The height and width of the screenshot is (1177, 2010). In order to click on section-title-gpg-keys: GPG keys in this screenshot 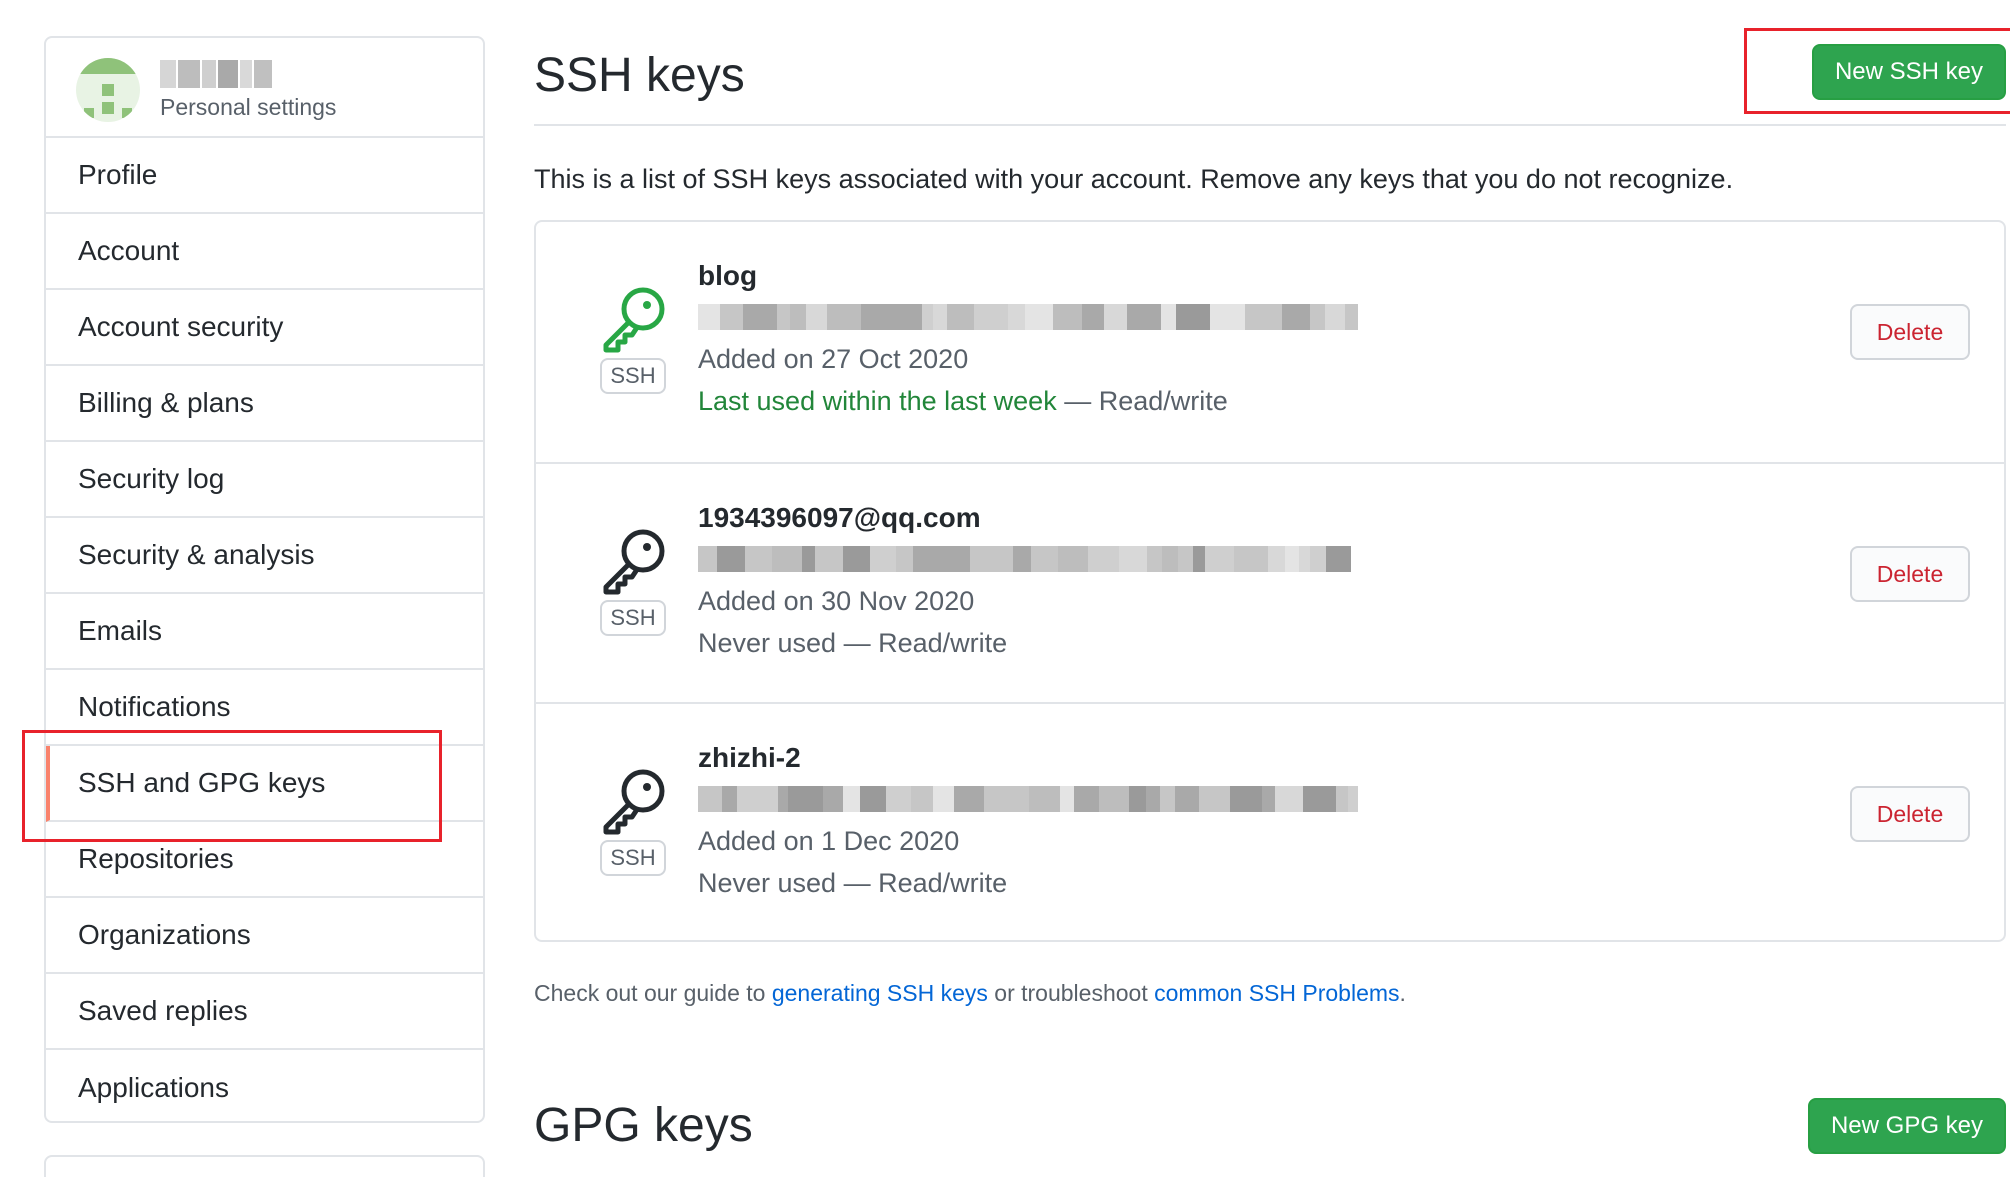, I will do `click(643, 1125)`.